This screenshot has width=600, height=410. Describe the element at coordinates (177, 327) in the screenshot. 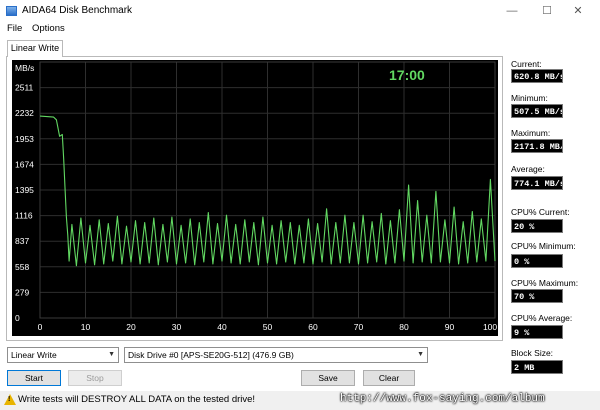

I see `x-tick-label: 30` at that location.